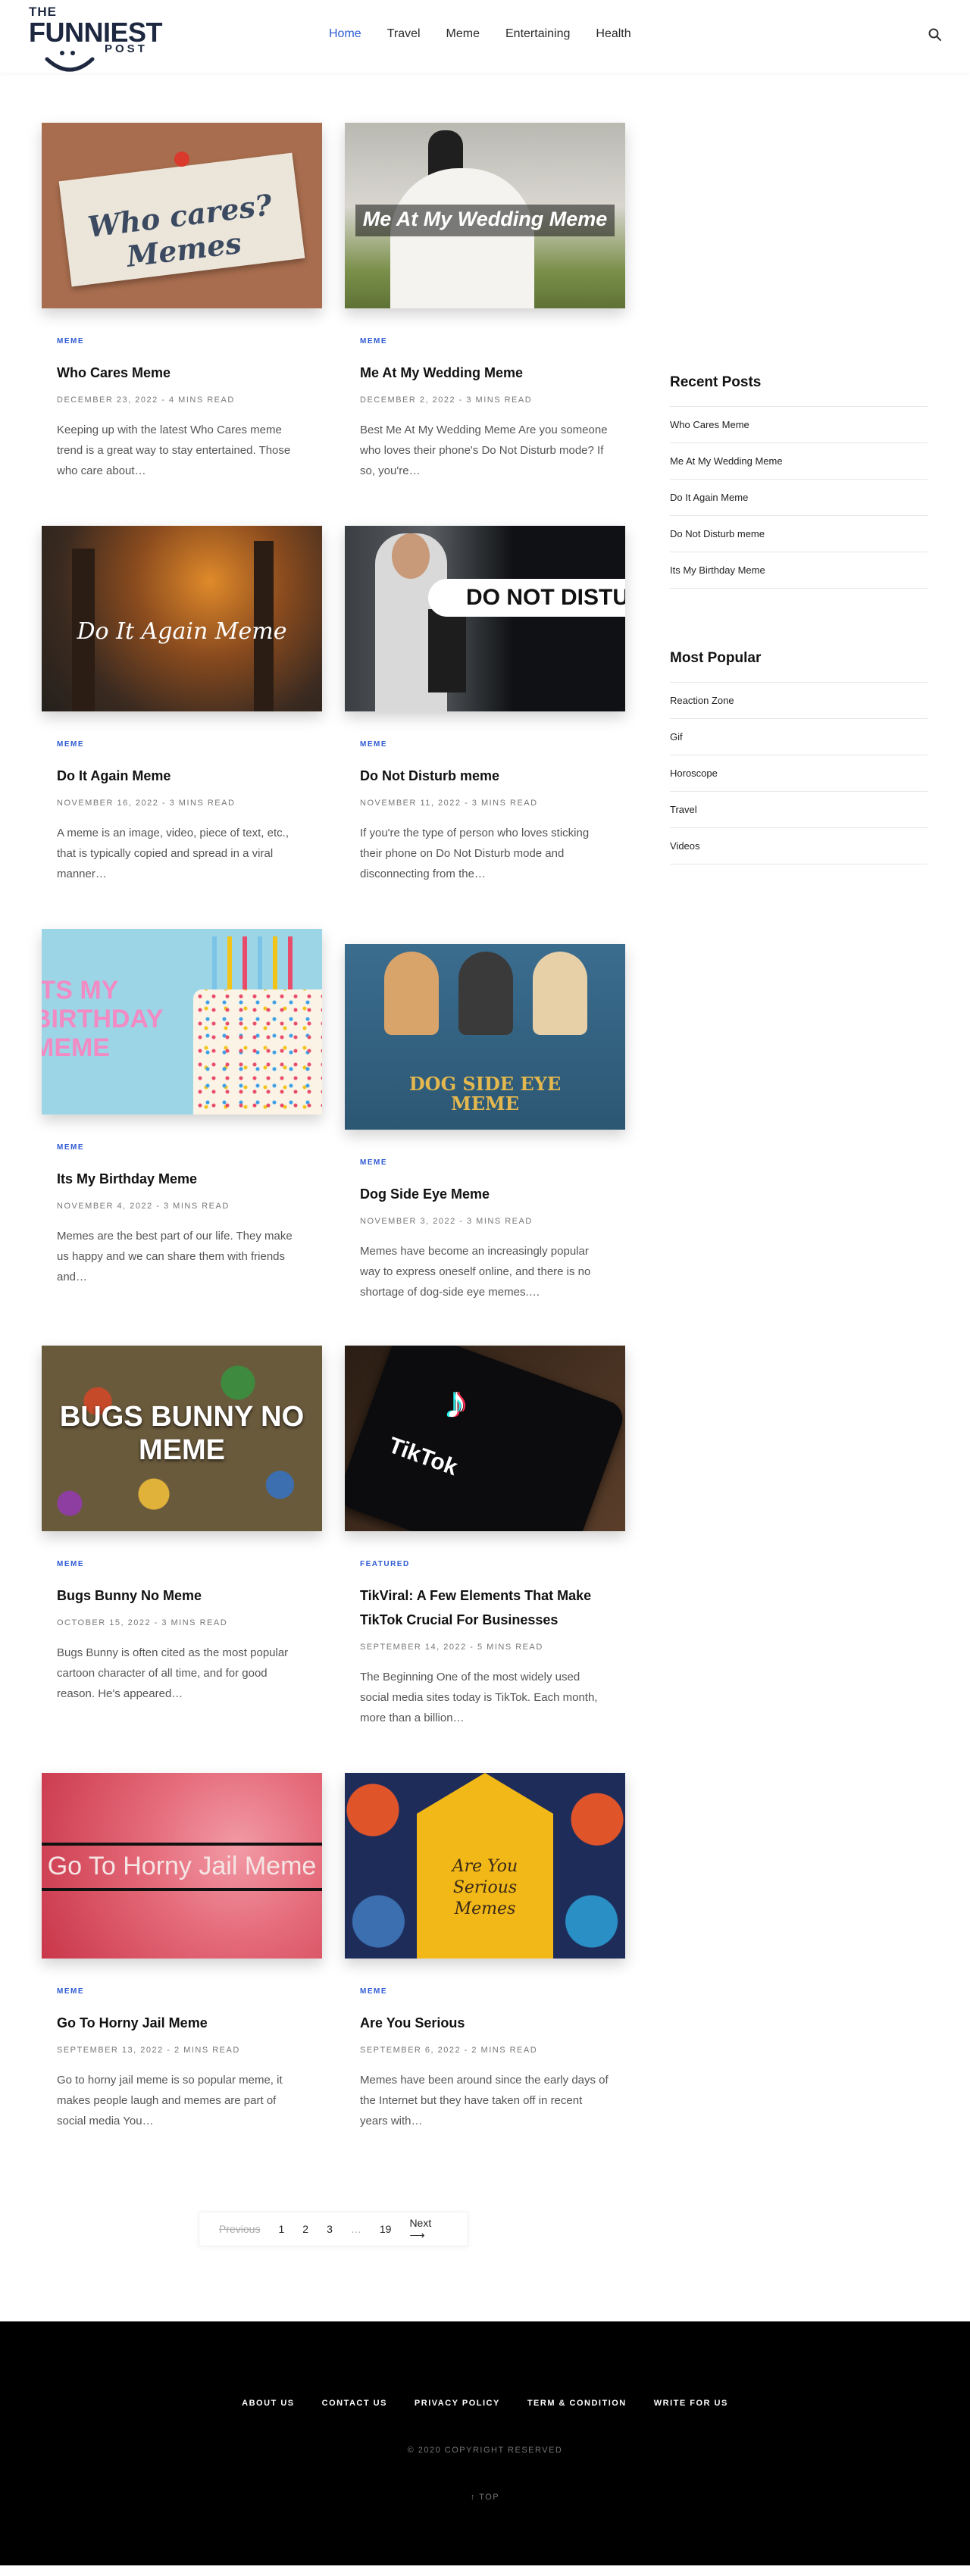  Describe the element at coordinates (446, 1221) in the screenshot. I see `post-date: NOVEMBER 3, 2022 - 3 MINS READ` at that location.